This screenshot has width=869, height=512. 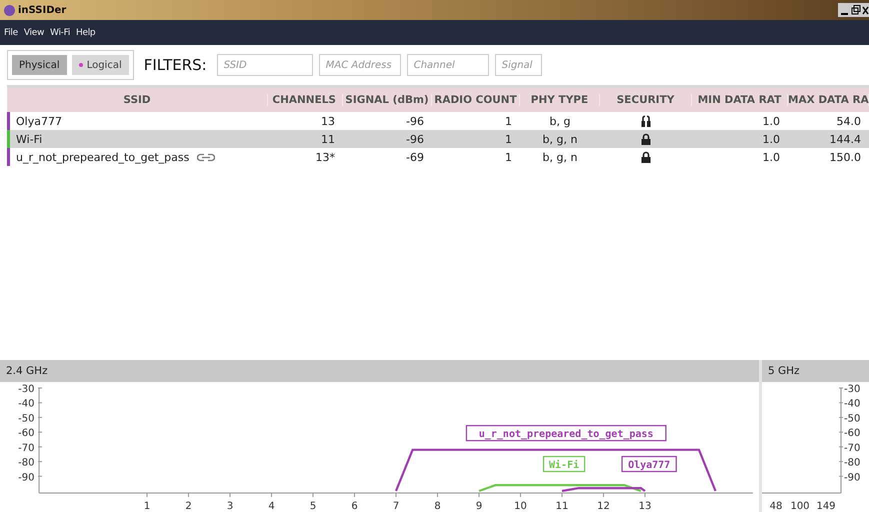 What do you see at coordinates (354, 506) in the screenshot?
I see `x-tick-label: 6` at bounding box center [354, 506].